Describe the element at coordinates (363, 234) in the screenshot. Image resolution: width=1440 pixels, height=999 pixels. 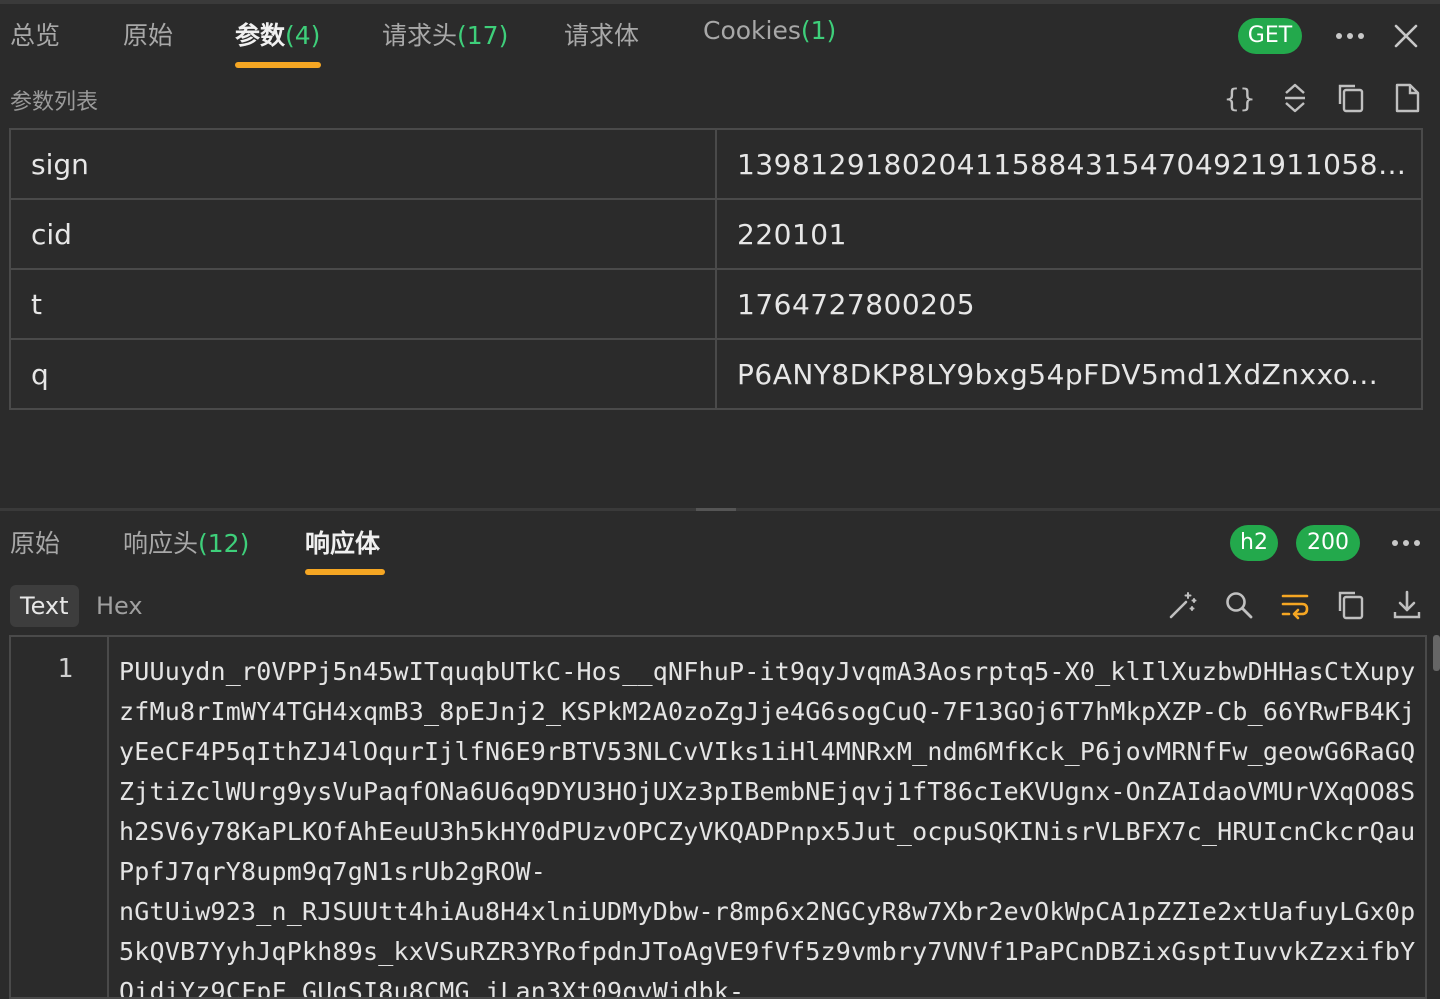
I see `param-key: cid` at that location.